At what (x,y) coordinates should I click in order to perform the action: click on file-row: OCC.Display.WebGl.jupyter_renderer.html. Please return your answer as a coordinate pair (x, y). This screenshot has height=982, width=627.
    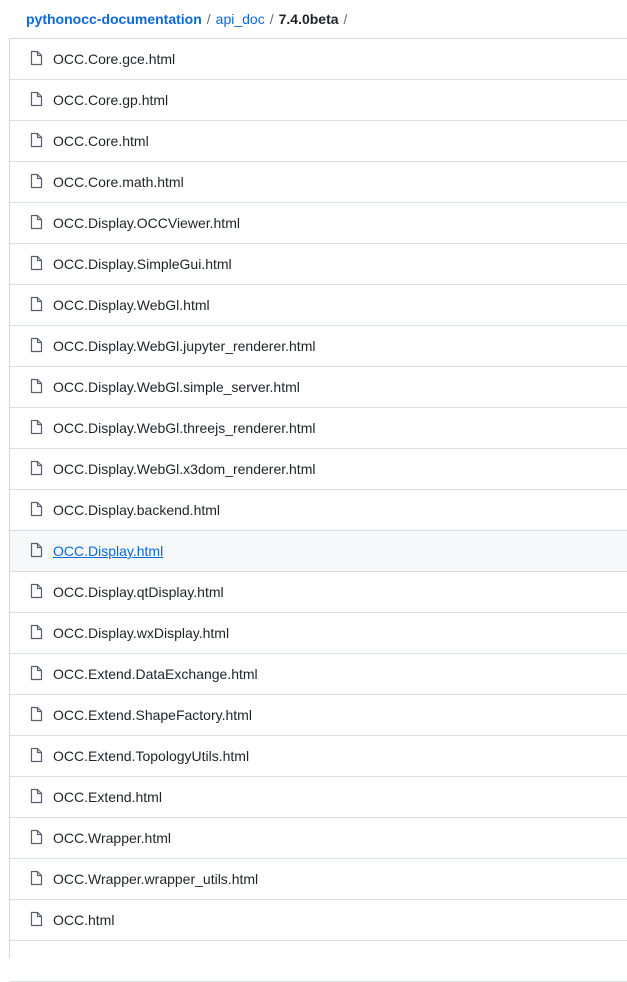
    Looking at the image, I should click on (318, 346).